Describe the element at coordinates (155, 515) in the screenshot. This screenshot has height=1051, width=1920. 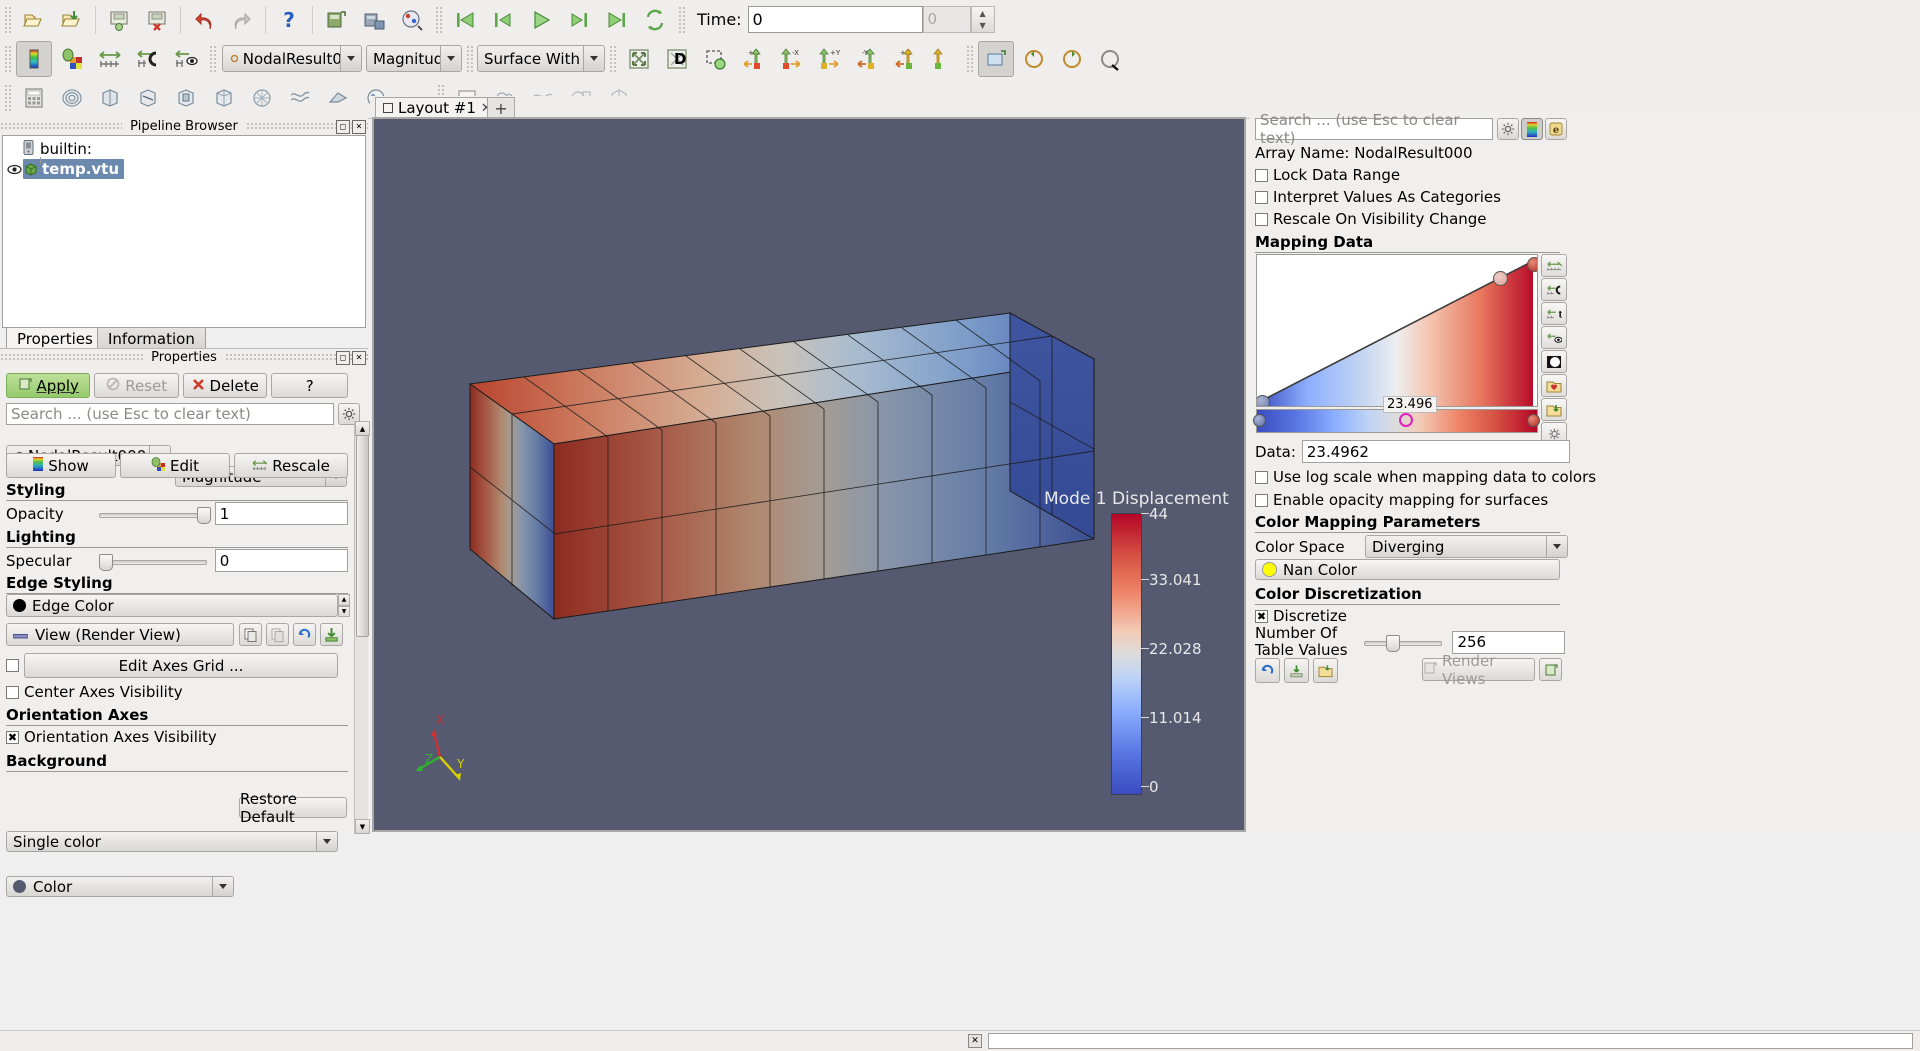
I see `opacity-slider` at that location.